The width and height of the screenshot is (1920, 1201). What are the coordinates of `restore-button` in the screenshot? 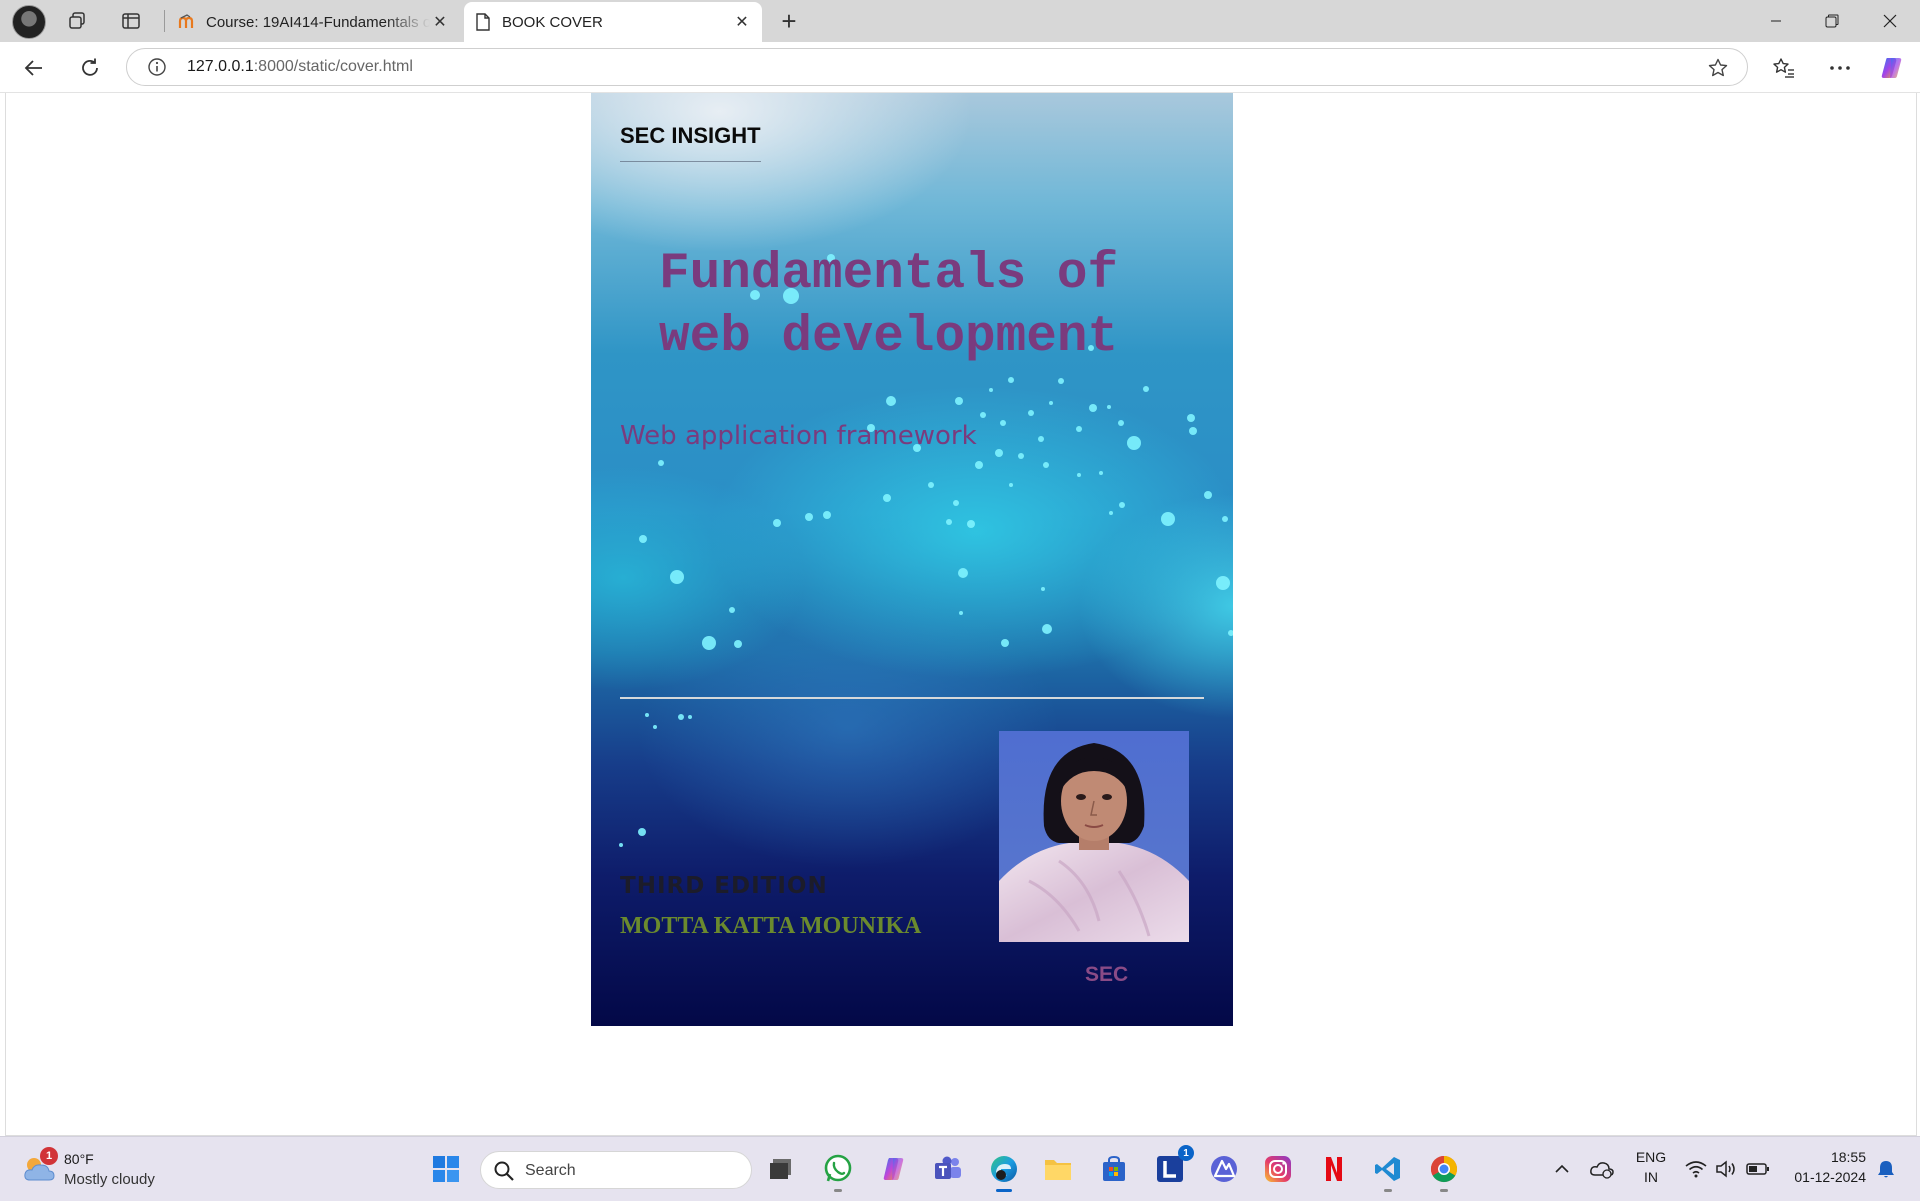 It's located at (1832, 21).